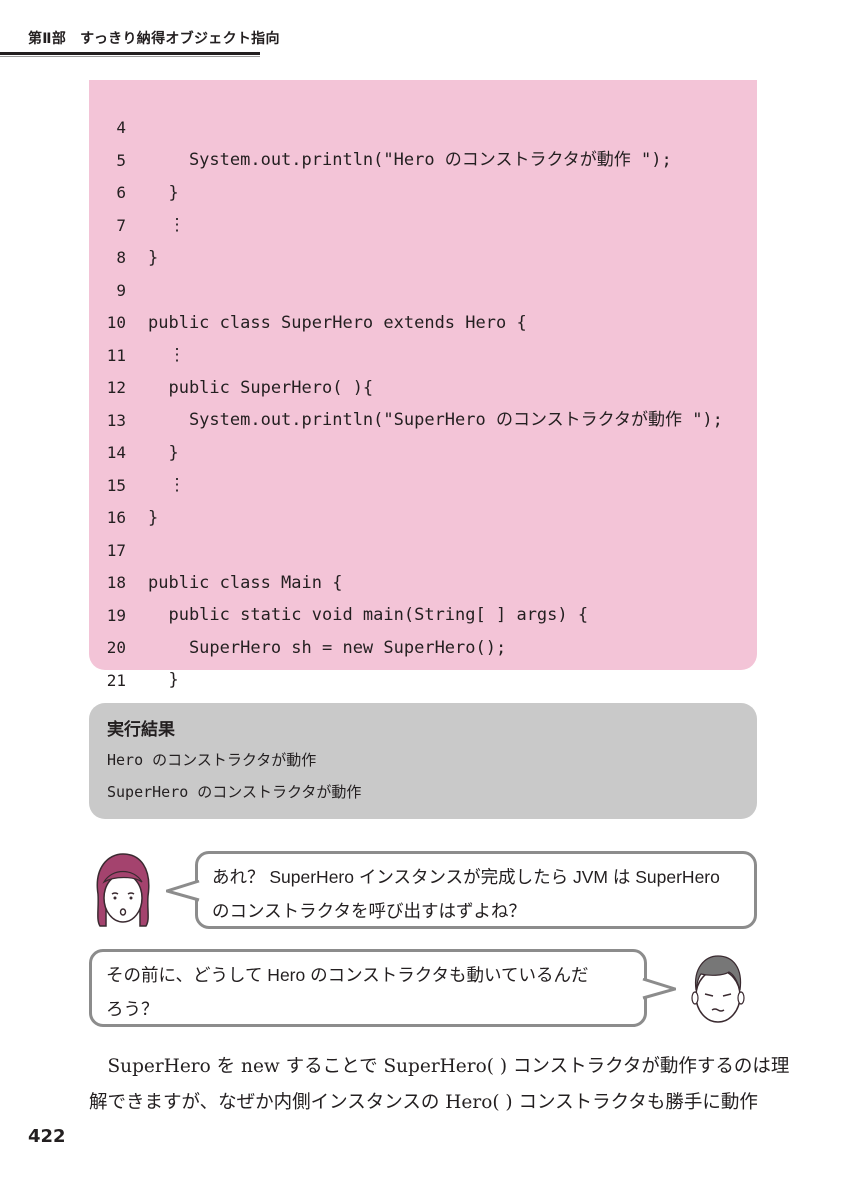 This screenshot has height=1200, width=846. What do you see at coordinates (423, 613) in the screenshot?
I see `code-line: 19 SuperHero sh = new SuperHero();` at bounding box center [423, 613].